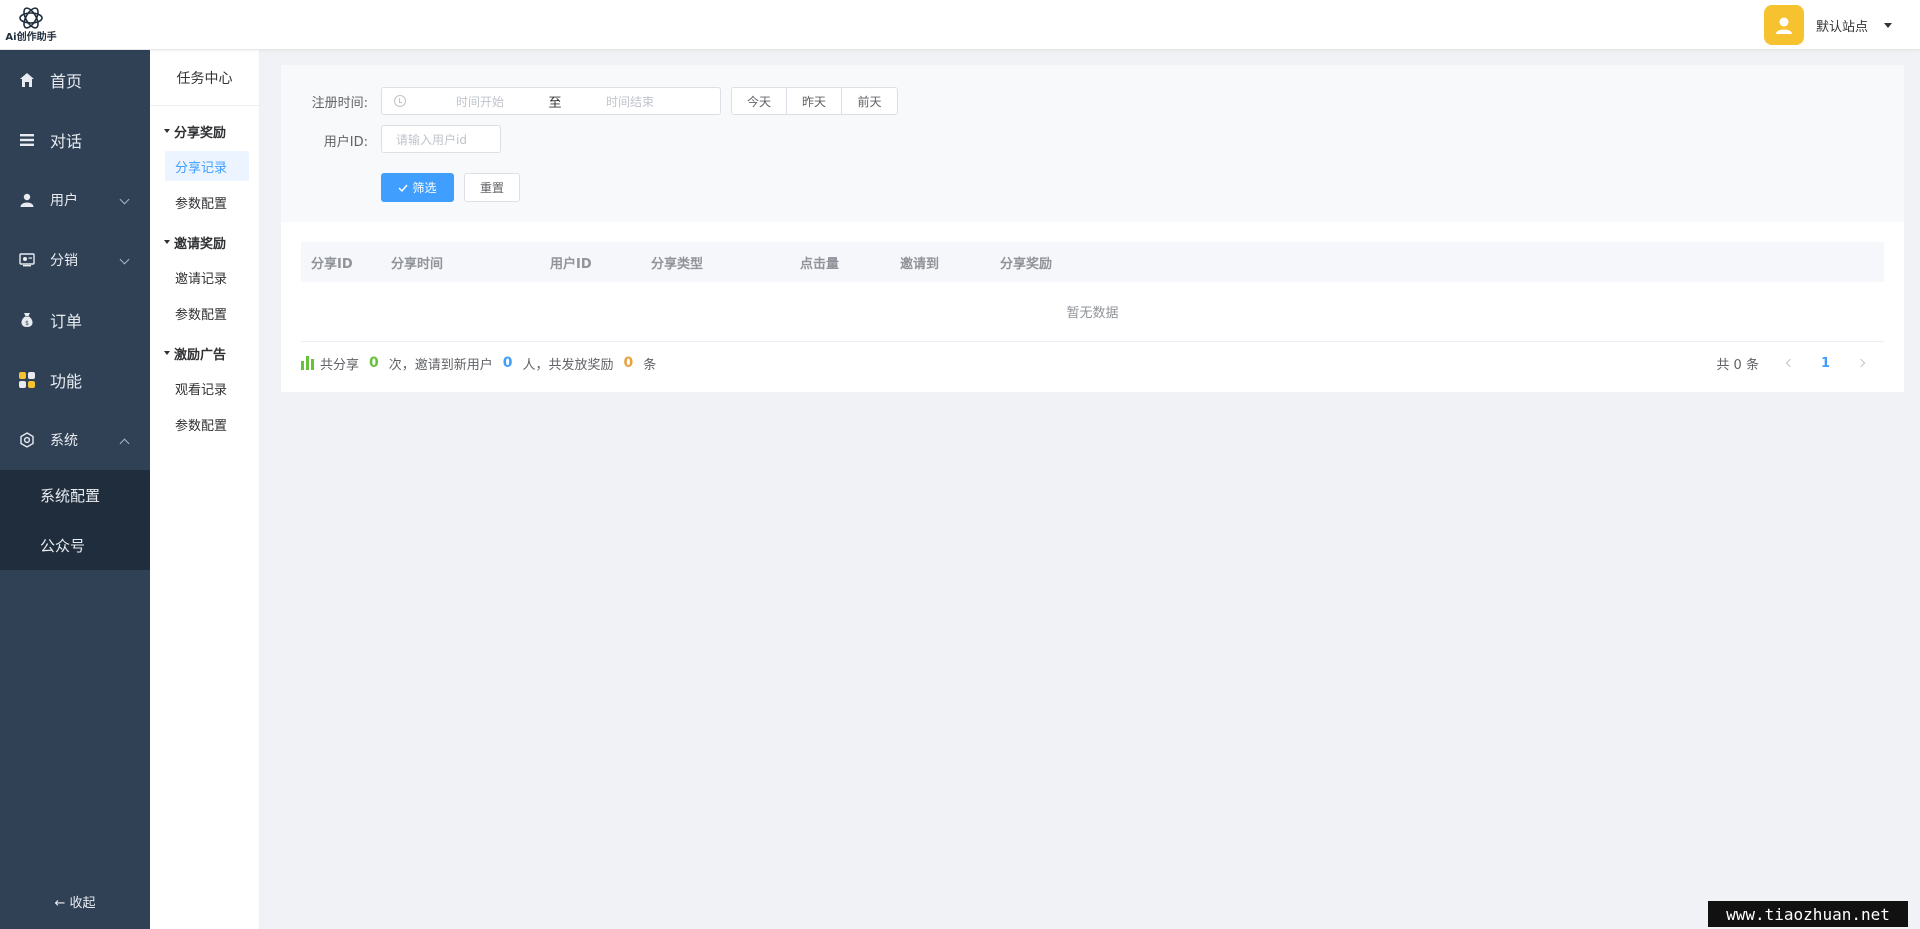 This screenshot has height=929, width=1920. I want to click on user-avatar-icon, so click(1783, 25).